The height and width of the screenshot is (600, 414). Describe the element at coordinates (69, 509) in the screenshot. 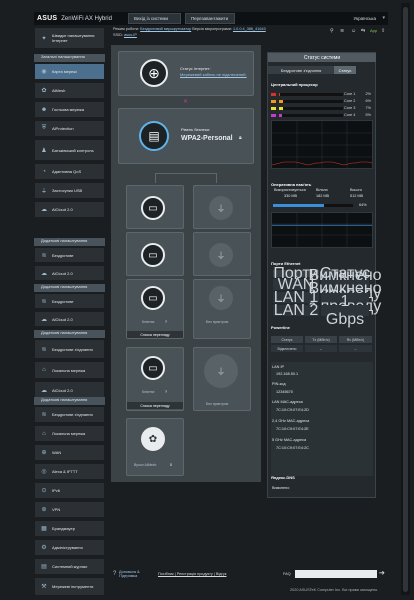

I see `sidebar-item: ⊛ VPN` at that location.